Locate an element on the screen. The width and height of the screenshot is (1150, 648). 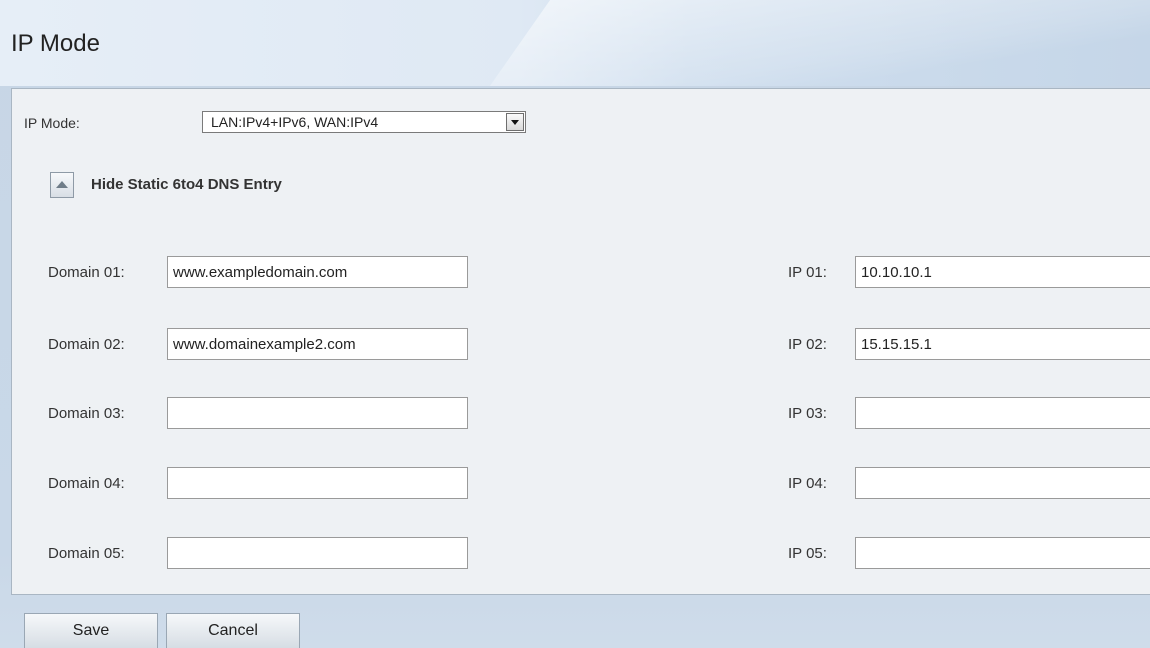
domain-04-input is located at coordinates (317, 483).